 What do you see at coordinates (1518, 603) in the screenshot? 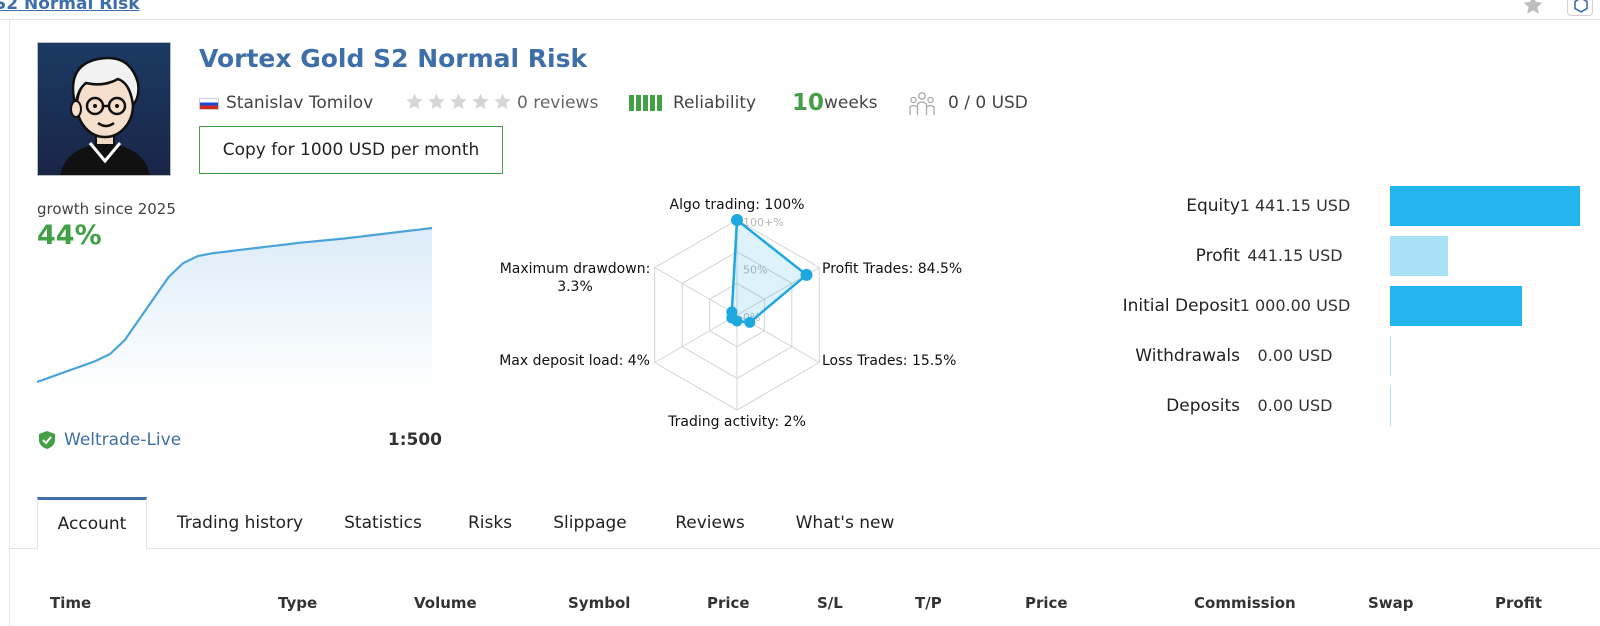
I see `column-header-profit: Profit` at bounding box center [1518, 603].